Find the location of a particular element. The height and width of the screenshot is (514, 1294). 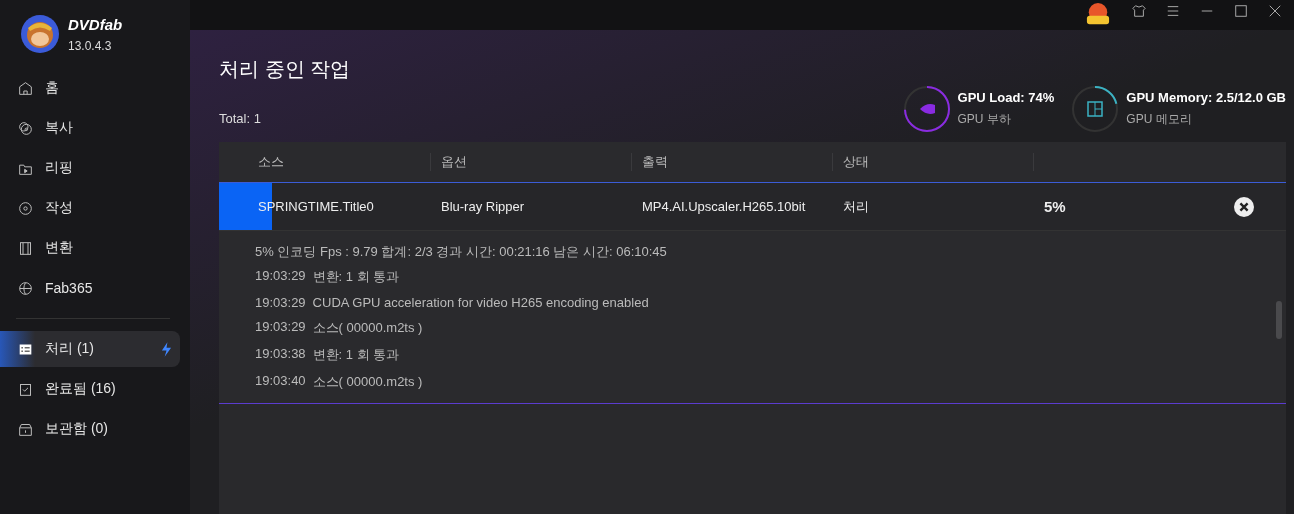

gpu-stat-label: GPU 부하 is located at coordinates (984, 119).